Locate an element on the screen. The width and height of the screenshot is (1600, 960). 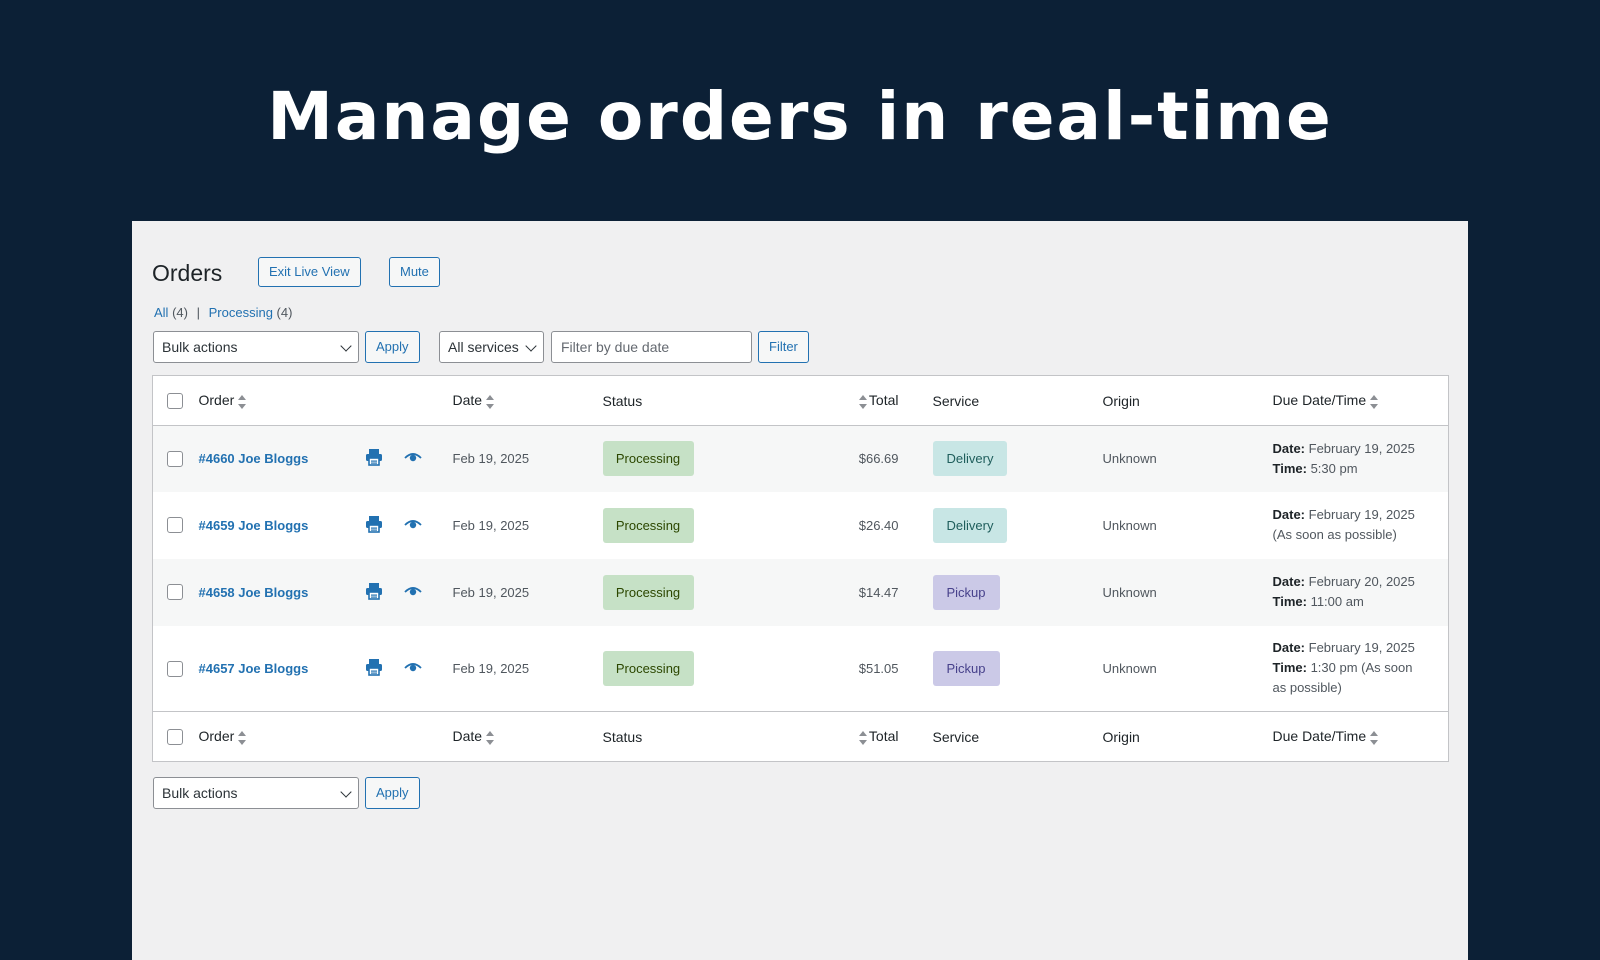
date-column-footer: Date is located at coordinates (527, 736).